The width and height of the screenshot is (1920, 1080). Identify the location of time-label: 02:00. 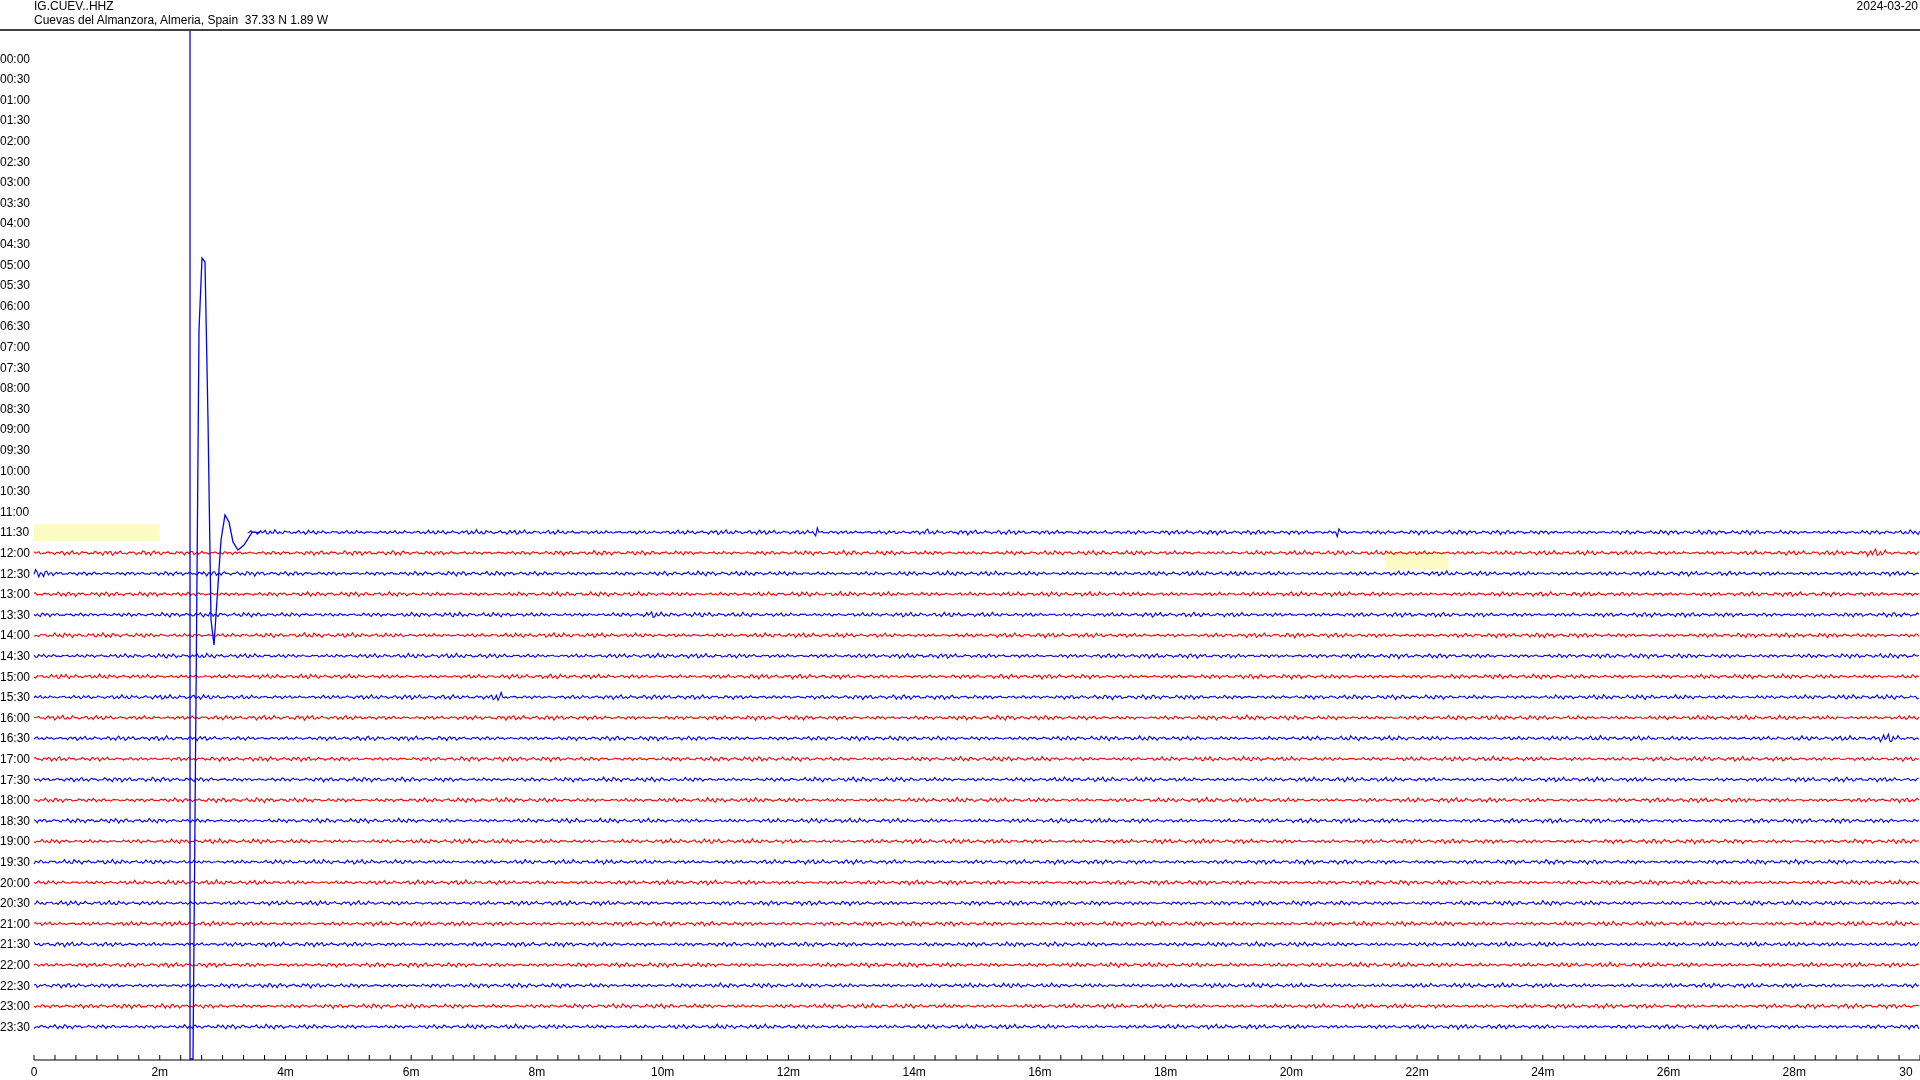
(15, 140).